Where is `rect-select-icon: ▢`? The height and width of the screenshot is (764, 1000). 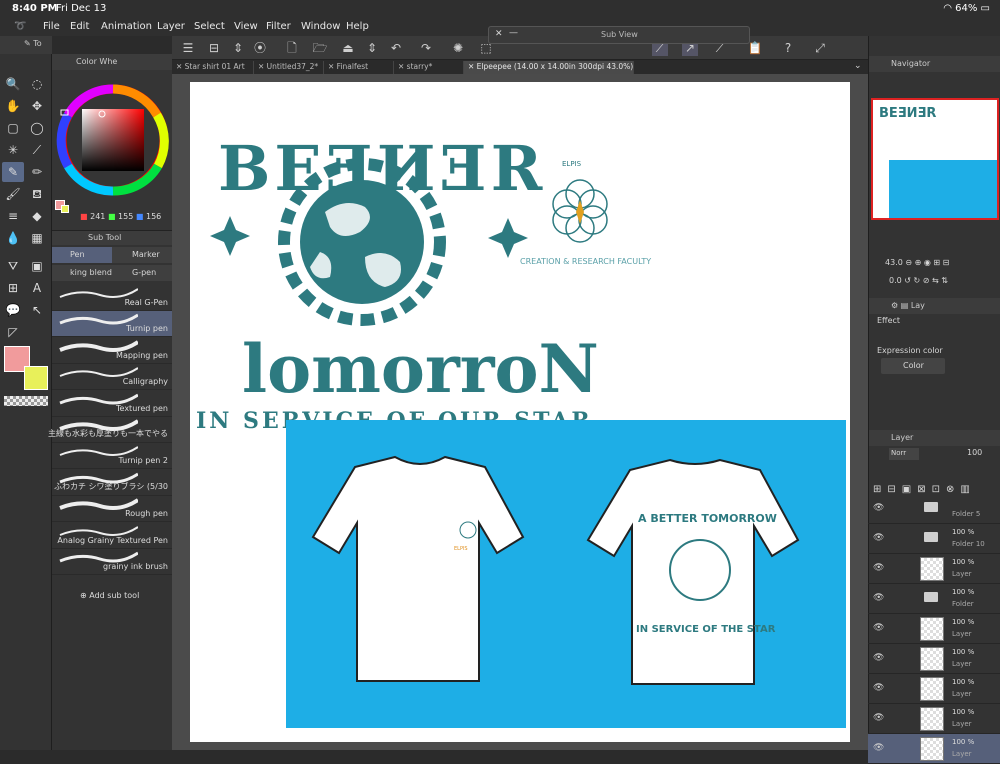
rect-select-icon: ▢ is located at coordinates (13, 128).